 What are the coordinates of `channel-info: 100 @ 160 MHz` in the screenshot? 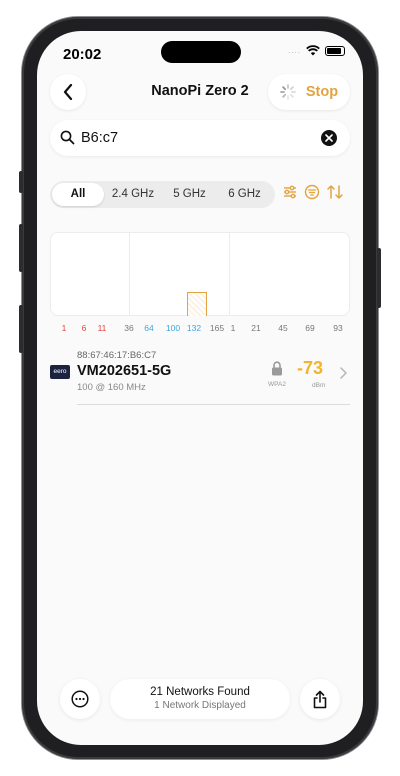 It's located at (111, 387).